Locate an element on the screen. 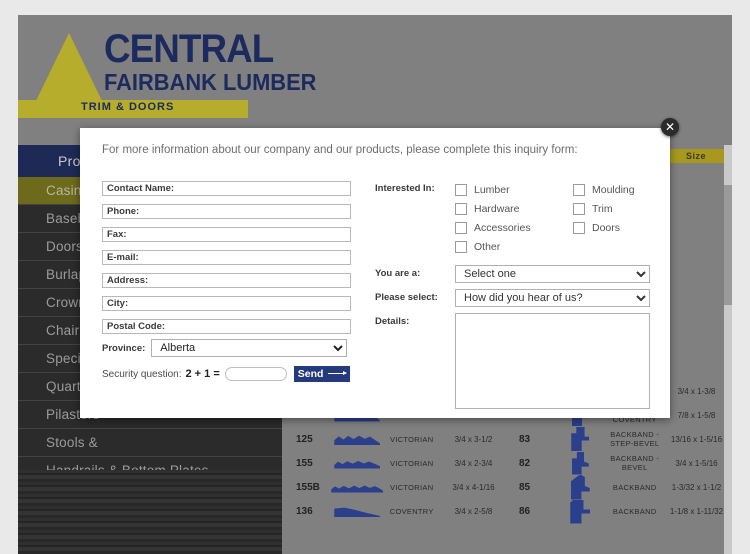 The height and width of the screenshot is (554, 750). city-input is located at coordinates (226, 303).